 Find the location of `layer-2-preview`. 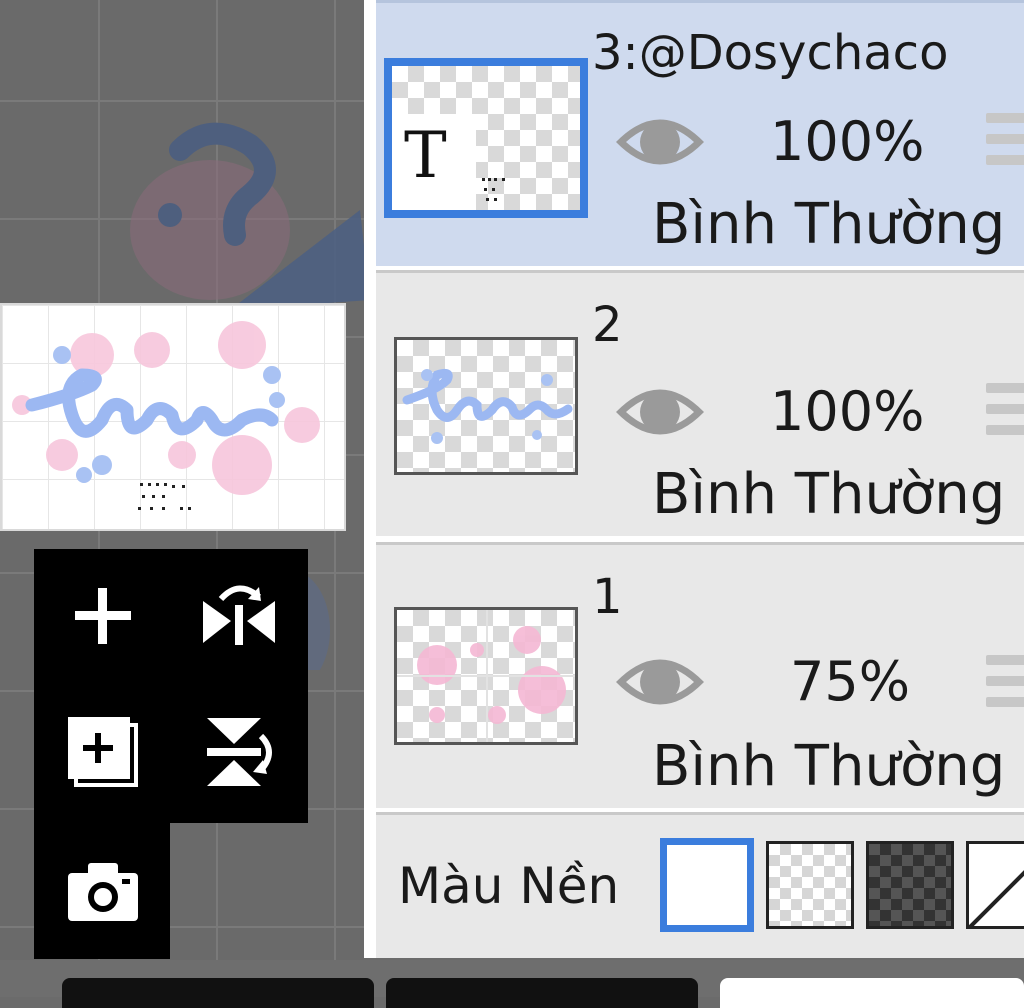

layer-2-preview is located at coordinates (487, 406).